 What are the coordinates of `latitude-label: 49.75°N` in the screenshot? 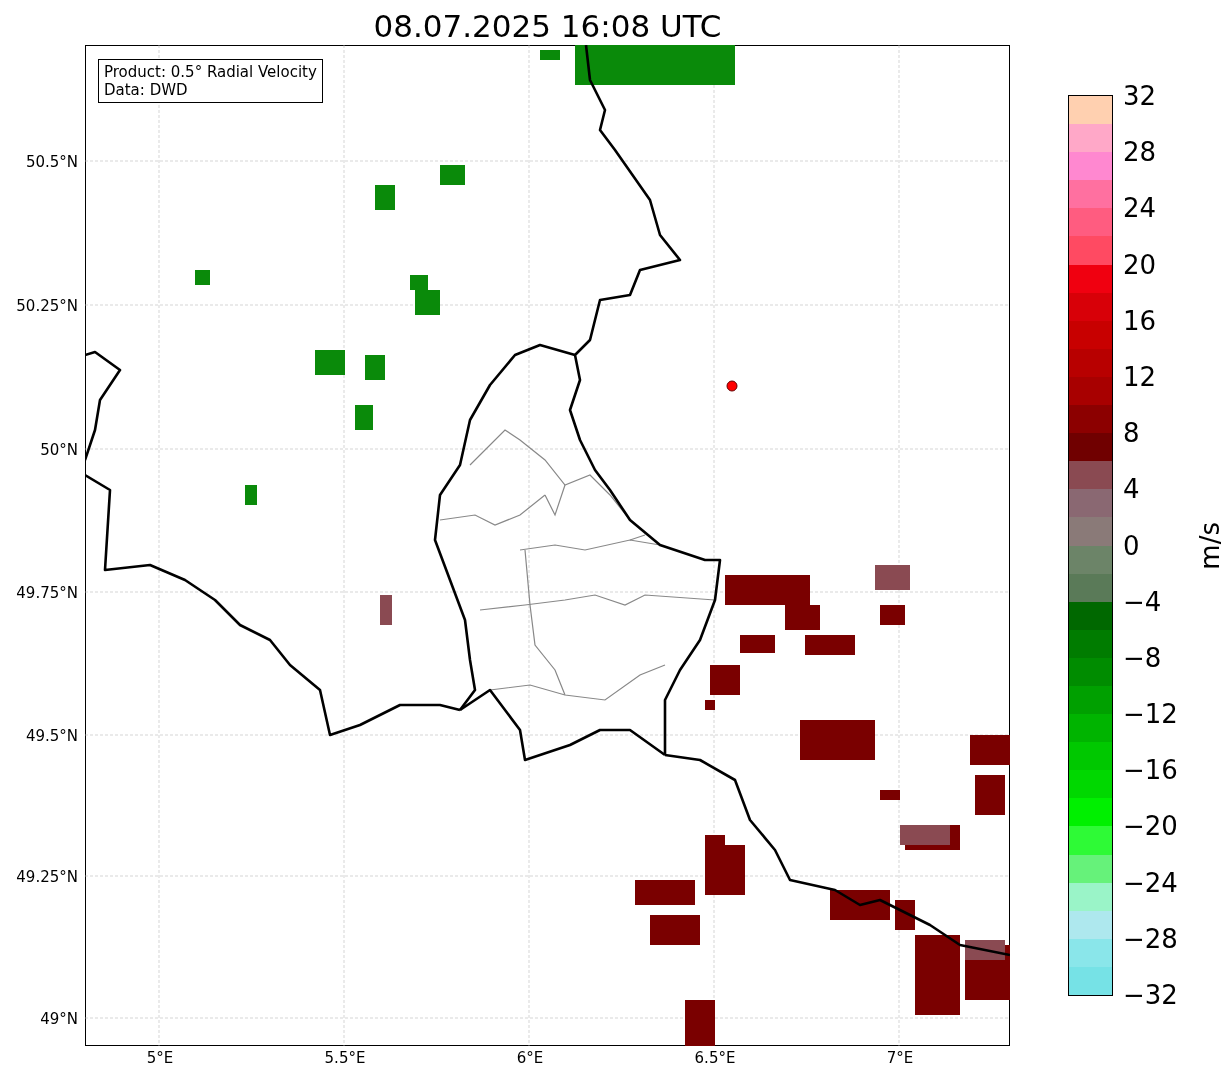 It's located at (47, 593).